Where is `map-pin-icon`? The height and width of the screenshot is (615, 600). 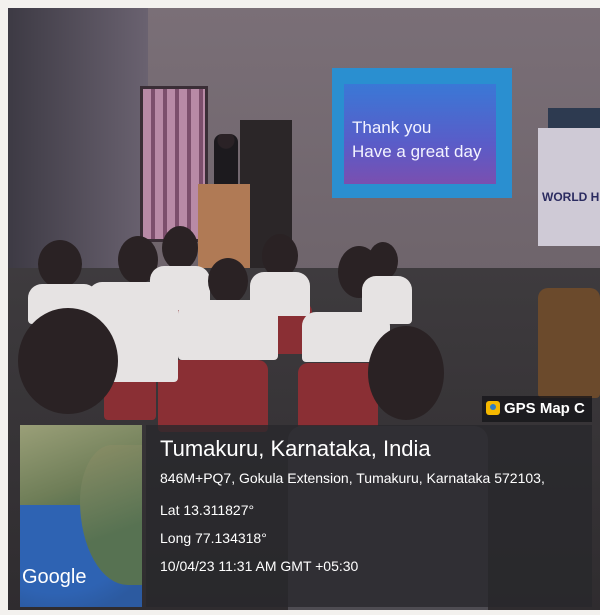
map-pin-icon is located at coordinates (493, 408).